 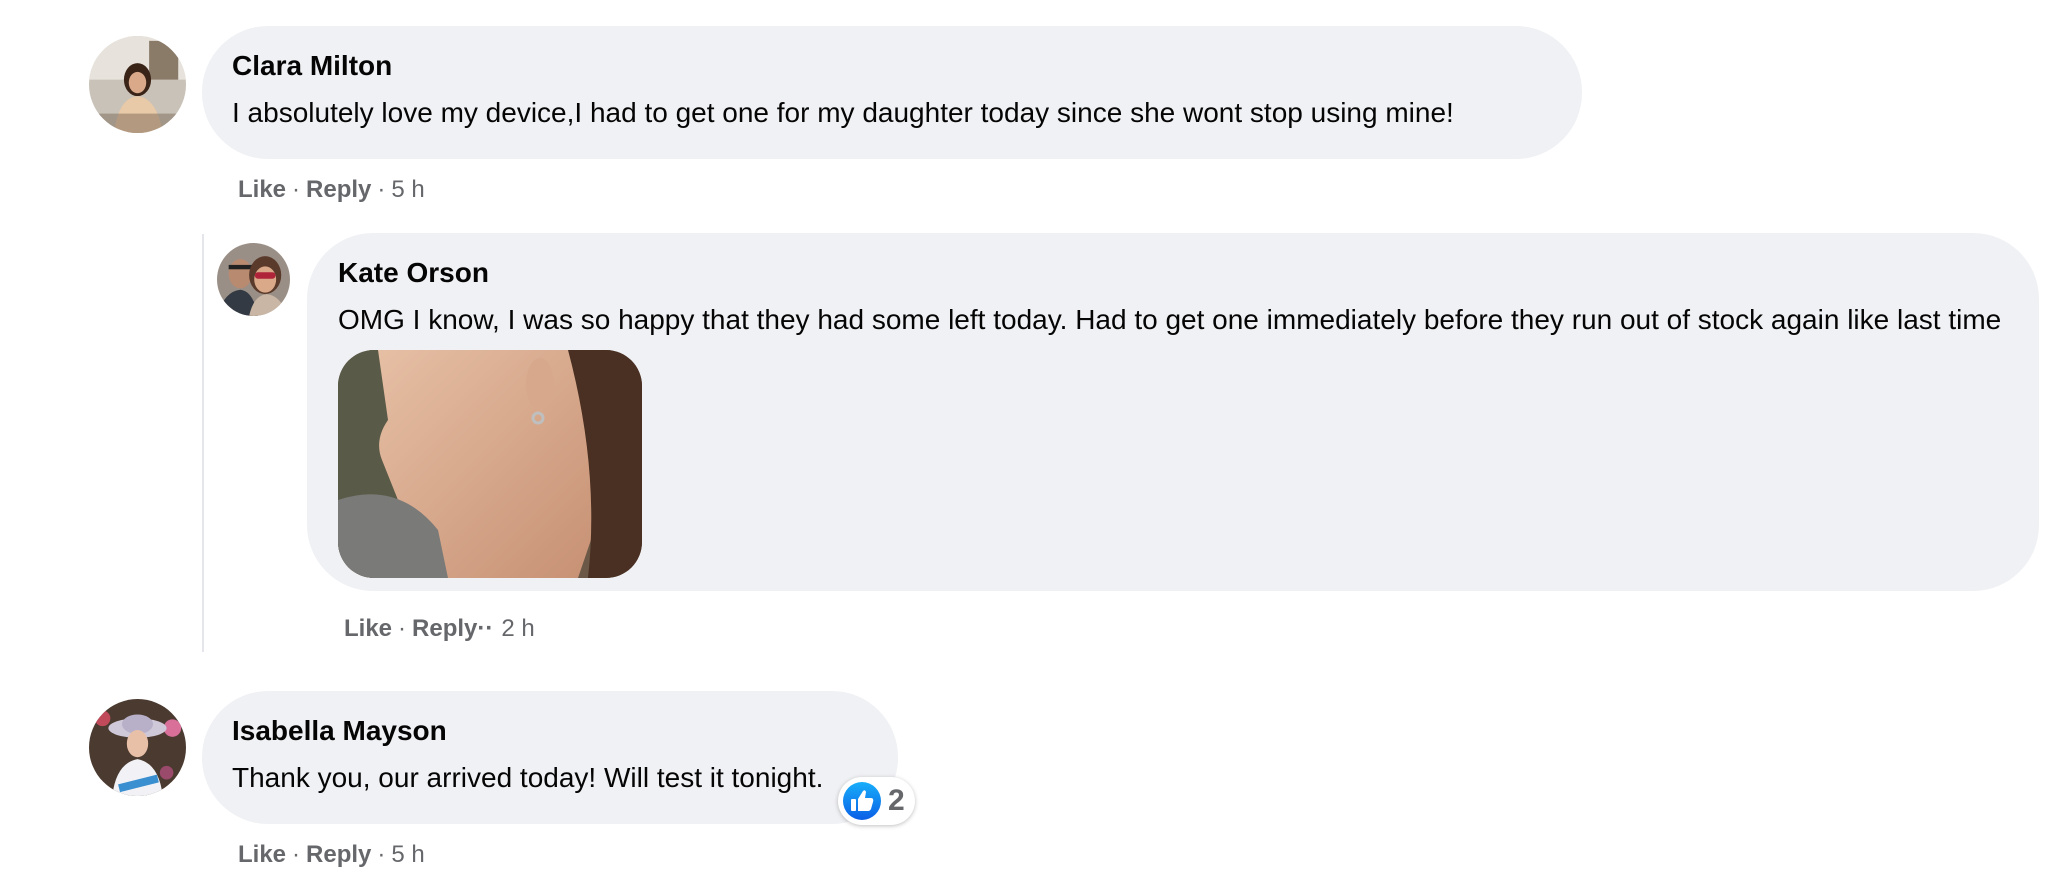 I want to click on comment-photo-attachment, so click(x=490, y=464).